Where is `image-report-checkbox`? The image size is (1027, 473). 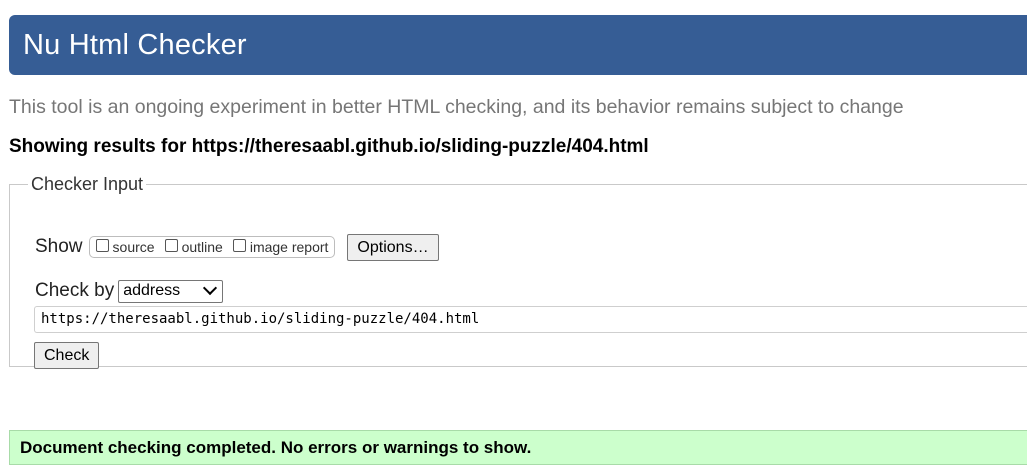
image-report-checkbox is located at coordinates (239, 245).